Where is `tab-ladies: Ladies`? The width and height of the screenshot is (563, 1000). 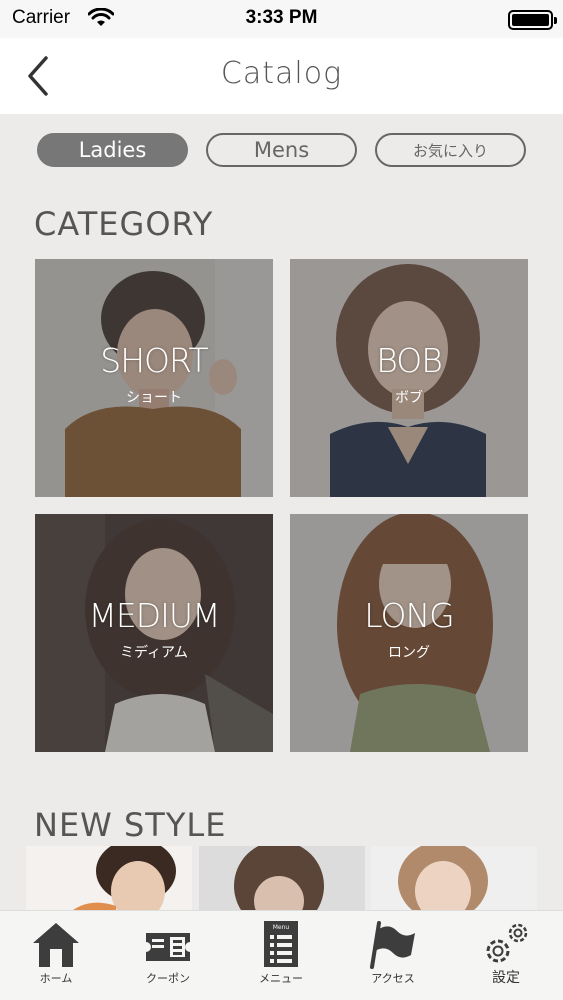 tab-ladies: Ladies is located at coordinates (112, 150).